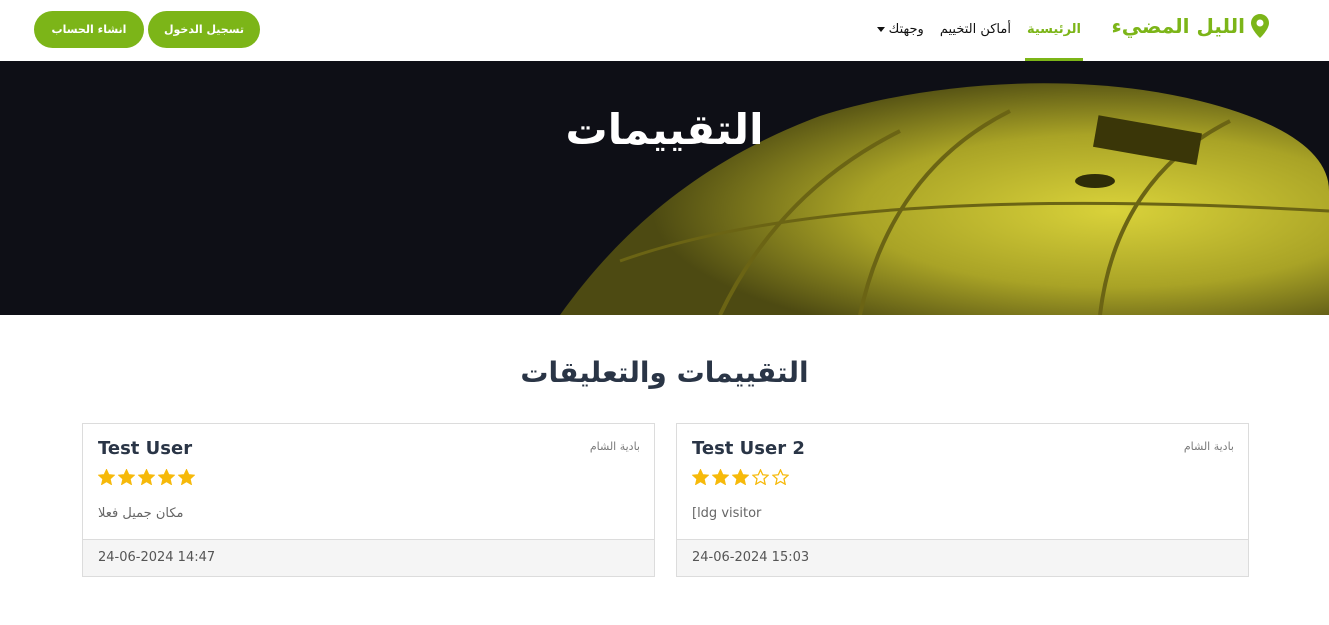 The height and width of the screenshot is (625, 1329). What do you see at coordinates (664, 129) in the screenshot?
I see `hero-title: التقييمات` at bounding box center [664, 129].